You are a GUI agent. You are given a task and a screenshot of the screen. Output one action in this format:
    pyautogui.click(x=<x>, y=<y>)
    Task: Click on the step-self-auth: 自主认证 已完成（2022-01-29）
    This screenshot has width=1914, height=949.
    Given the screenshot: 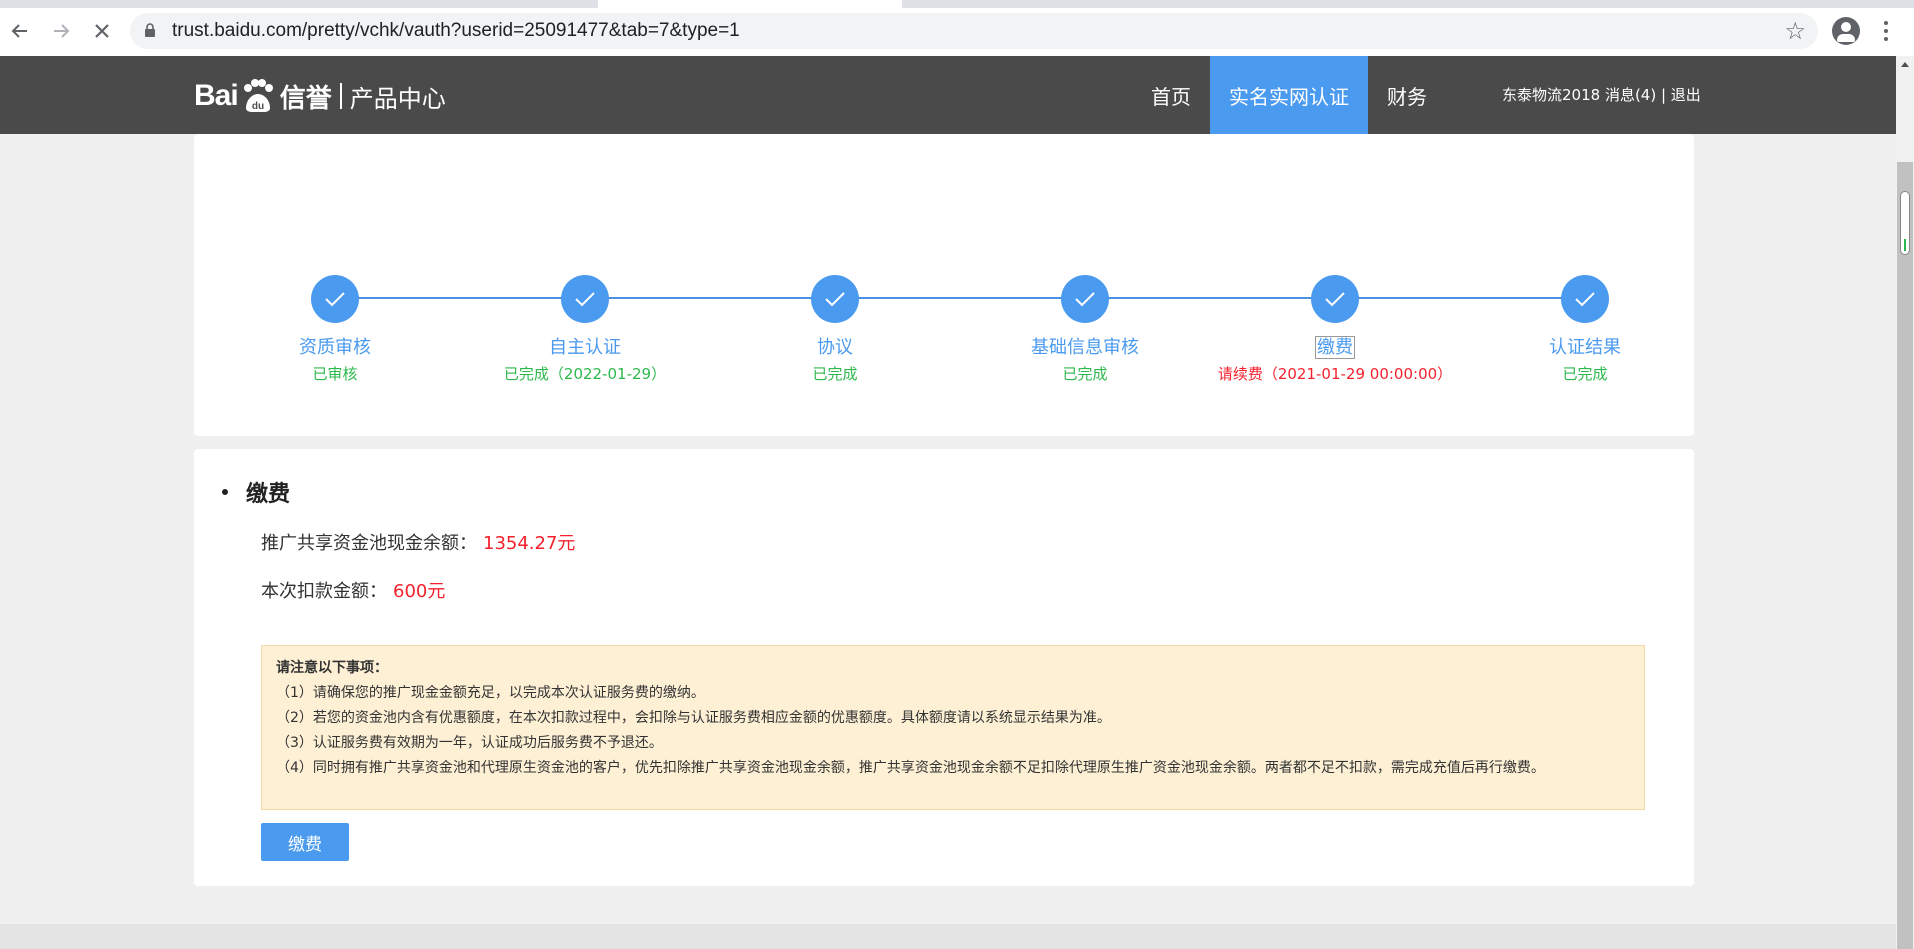 What is the action you would take?
    pyautogui.click(x=585, y=329)
    